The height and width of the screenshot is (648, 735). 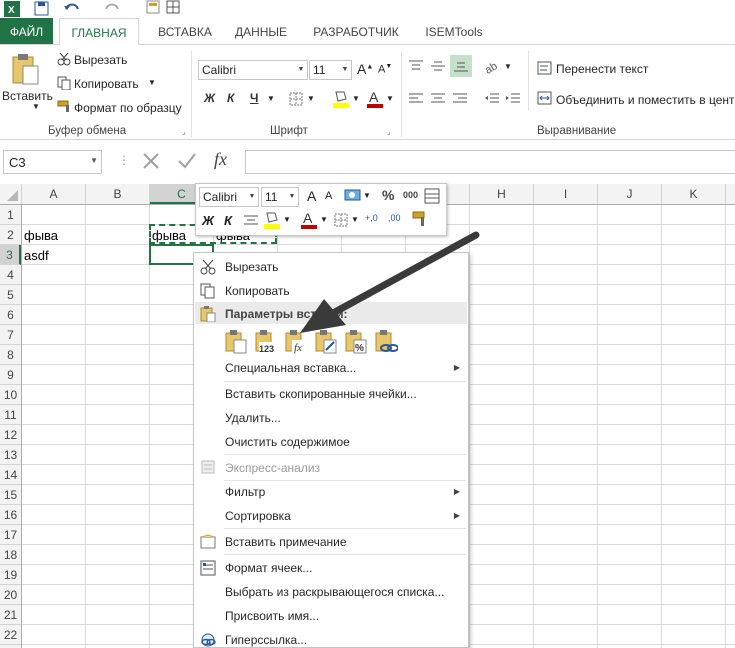 I want to click on formula-input, so click(x=490, y=162).